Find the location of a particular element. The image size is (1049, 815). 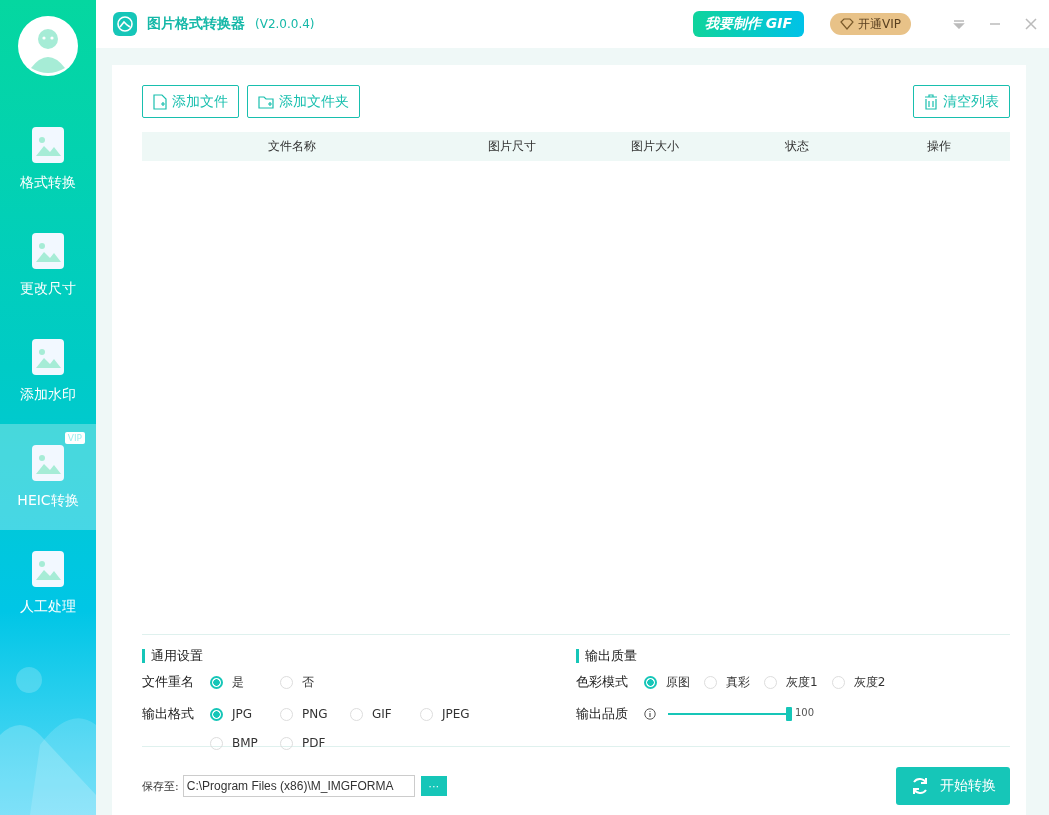

radio-option: BMP is located at coordinates (245, 743).